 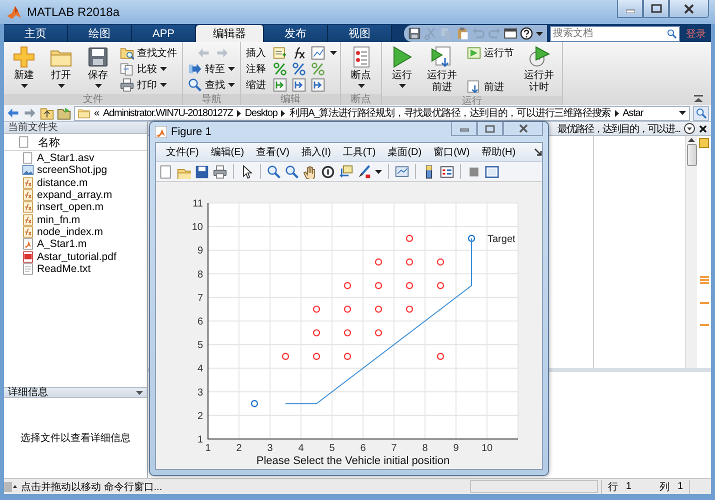 I want to click on close-icon, so click(x=703, y=128).